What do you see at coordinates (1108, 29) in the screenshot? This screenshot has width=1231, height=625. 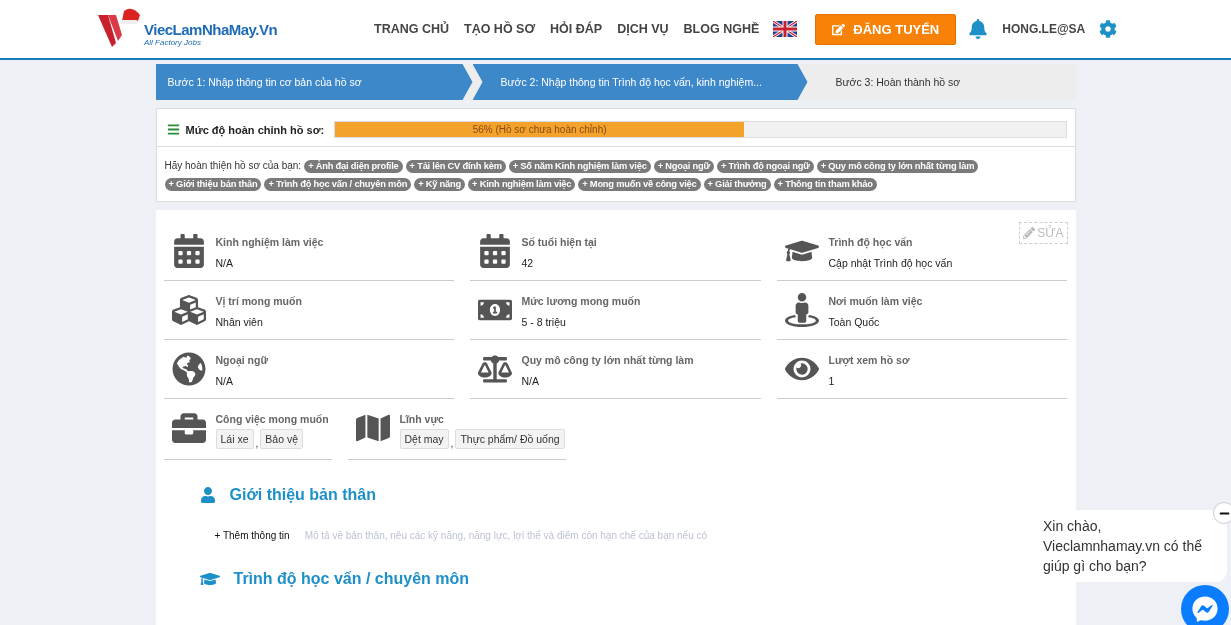 I see `settings-icon` at bounding box center [1108, 29].